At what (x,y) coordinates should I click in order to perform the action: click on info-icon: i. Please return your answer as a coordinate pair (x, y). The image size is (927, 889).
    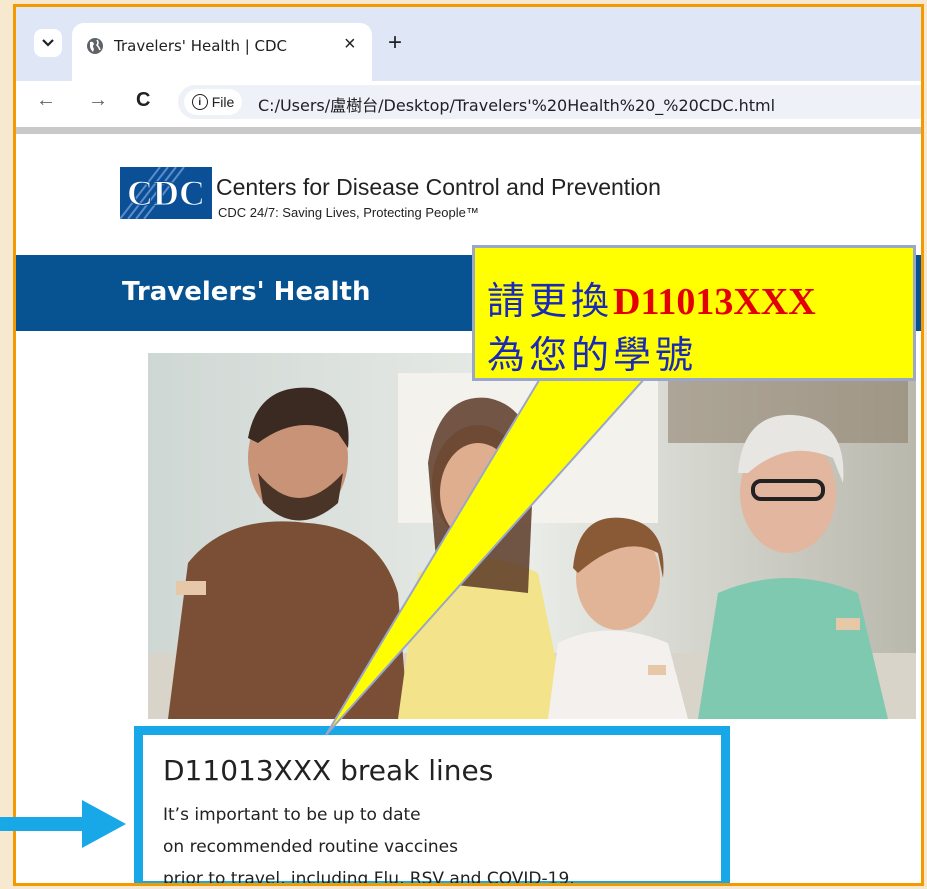
    Looking at the image, I should click on (199, 102).